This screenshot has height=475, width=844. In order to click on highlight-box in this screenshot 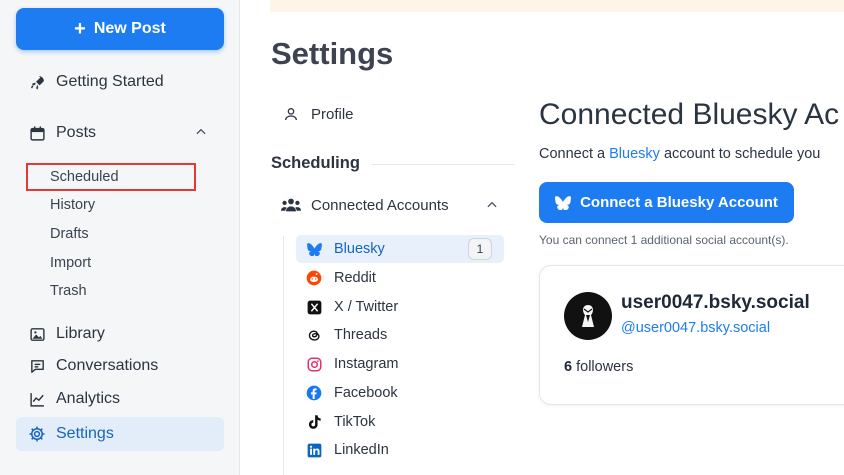, I will do `click(111, 177)`.